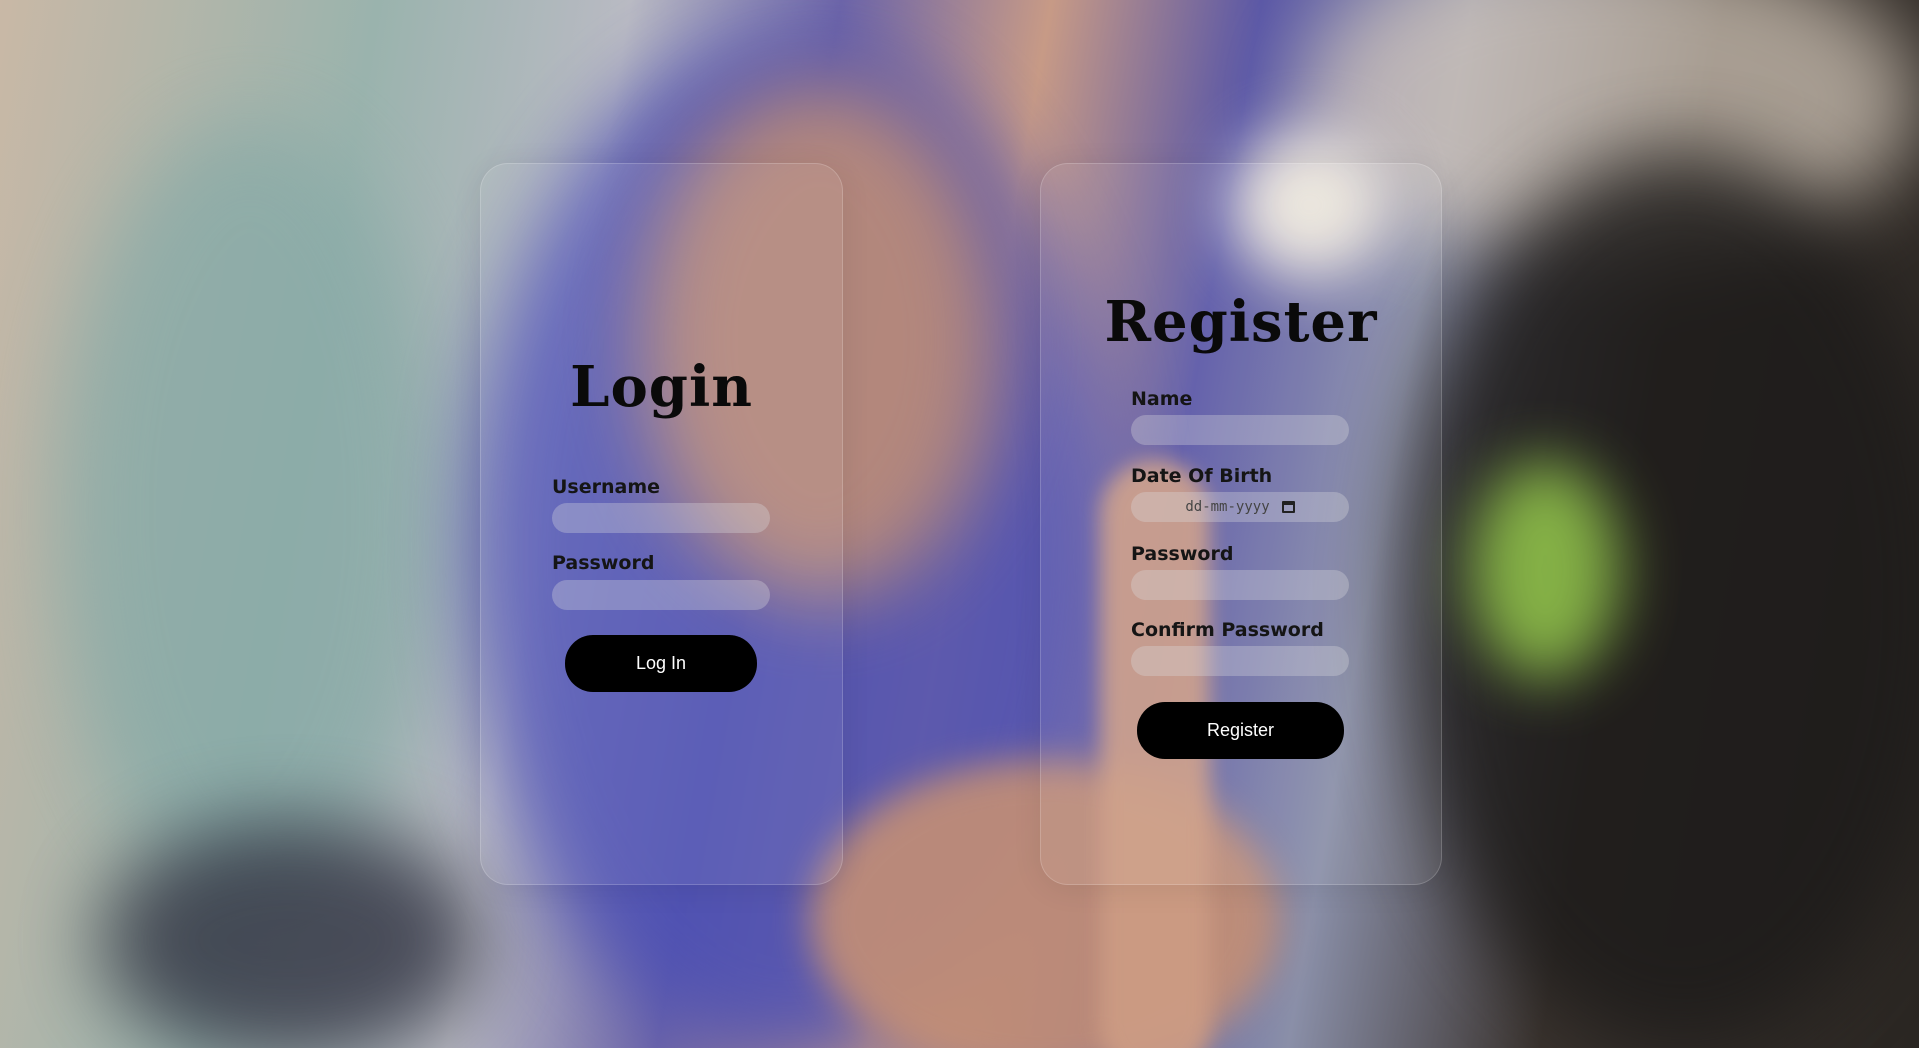 Image resolution: width=1919 pixels, height=1048 pixels. What do you see at coordinates (661, 663) in the screenshot?
I see `login-button: Log In` at bounding box center [661, 663].